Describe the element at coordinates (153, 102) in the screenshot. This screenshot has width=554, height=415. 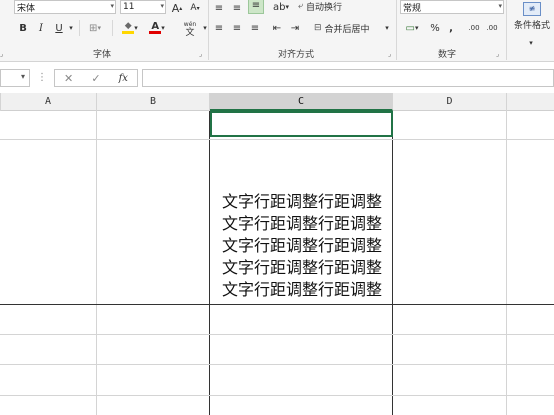
I see `column-header-b: B` at that location.